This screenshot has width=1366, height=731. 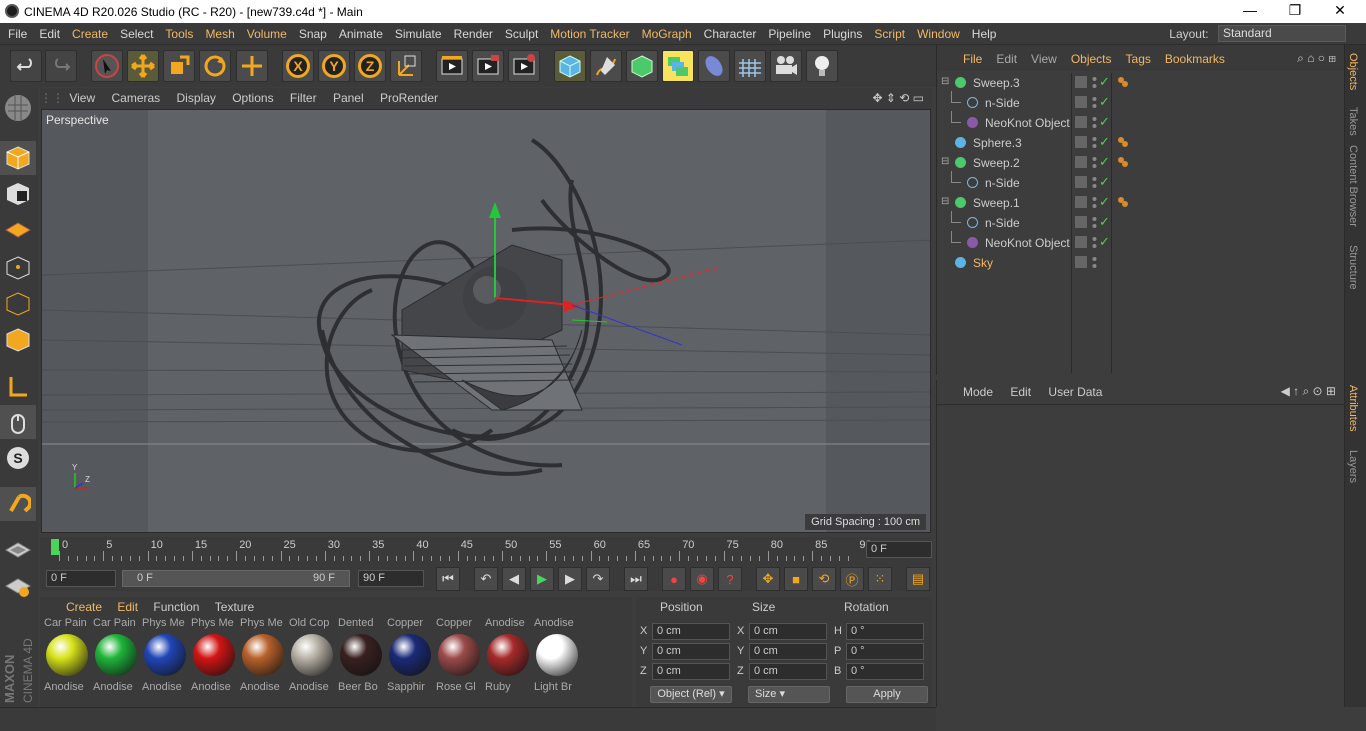 I want to click on solo-mode-icon, so click(x=18, y=550).